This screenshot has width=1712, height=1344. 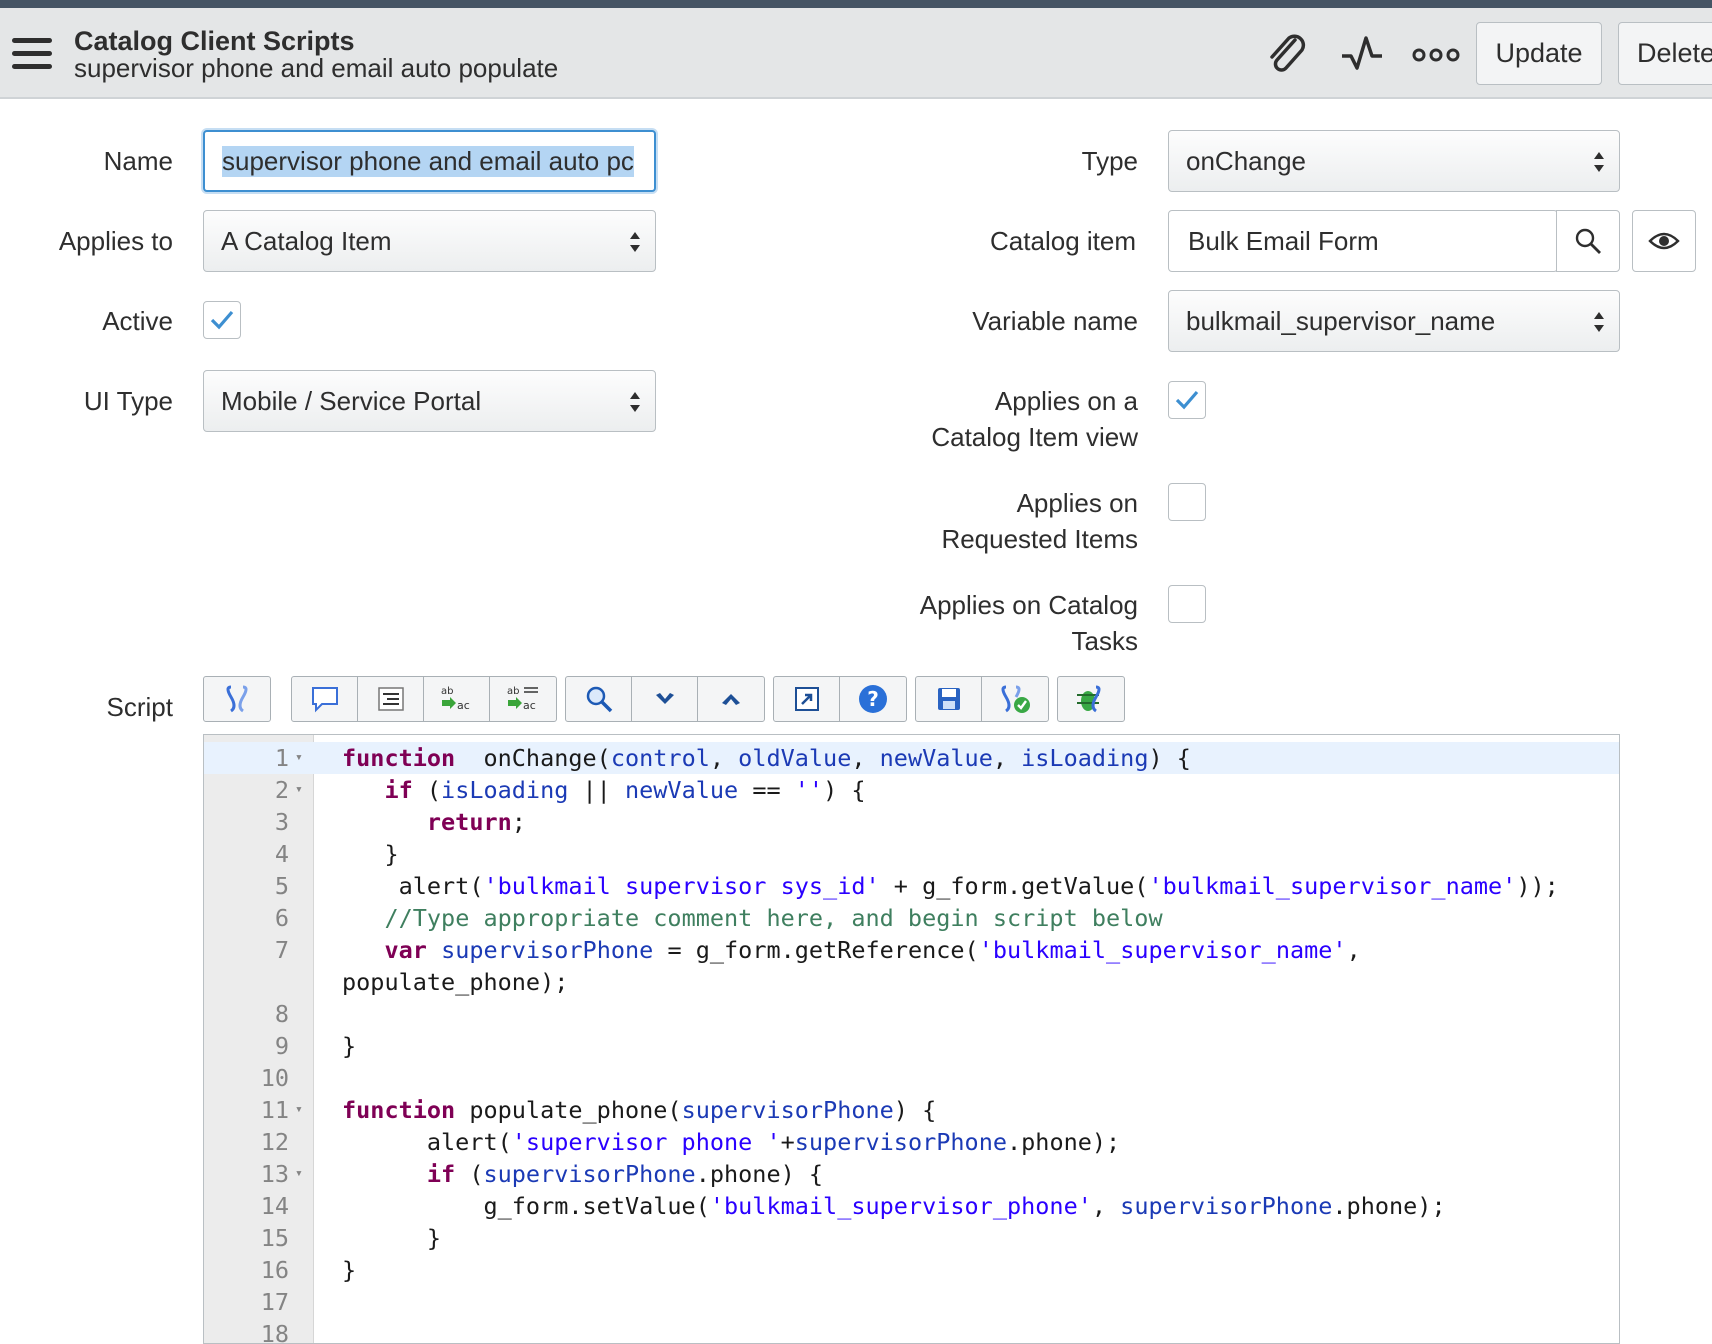 I want to click on code-line: 17, so click(x=911, y=1302).